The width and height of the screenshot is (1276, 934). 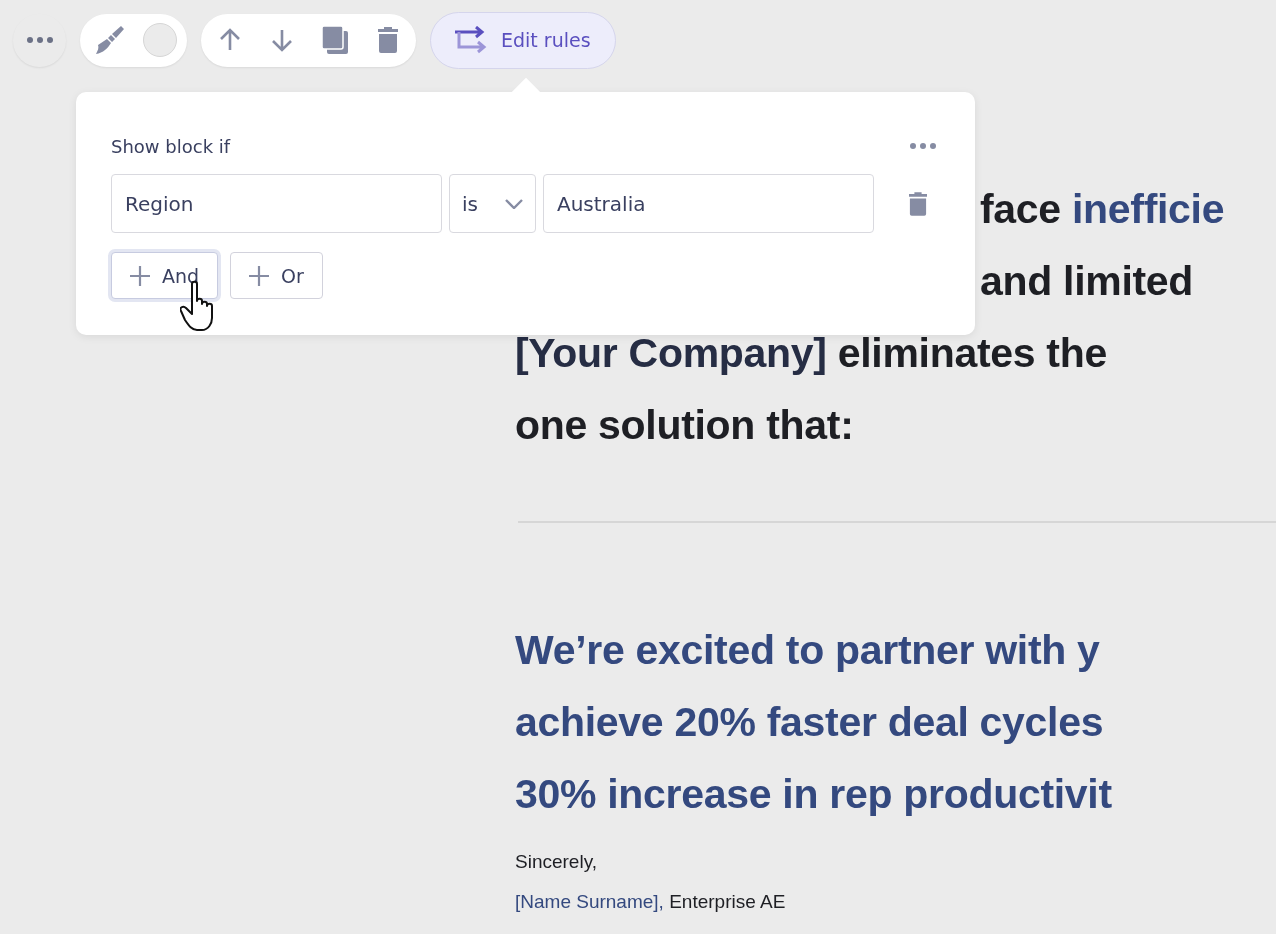 What do you see at coordinates (160, 40) in the screenshot?
I see `color-swatch` at bounding box center [160, 40].